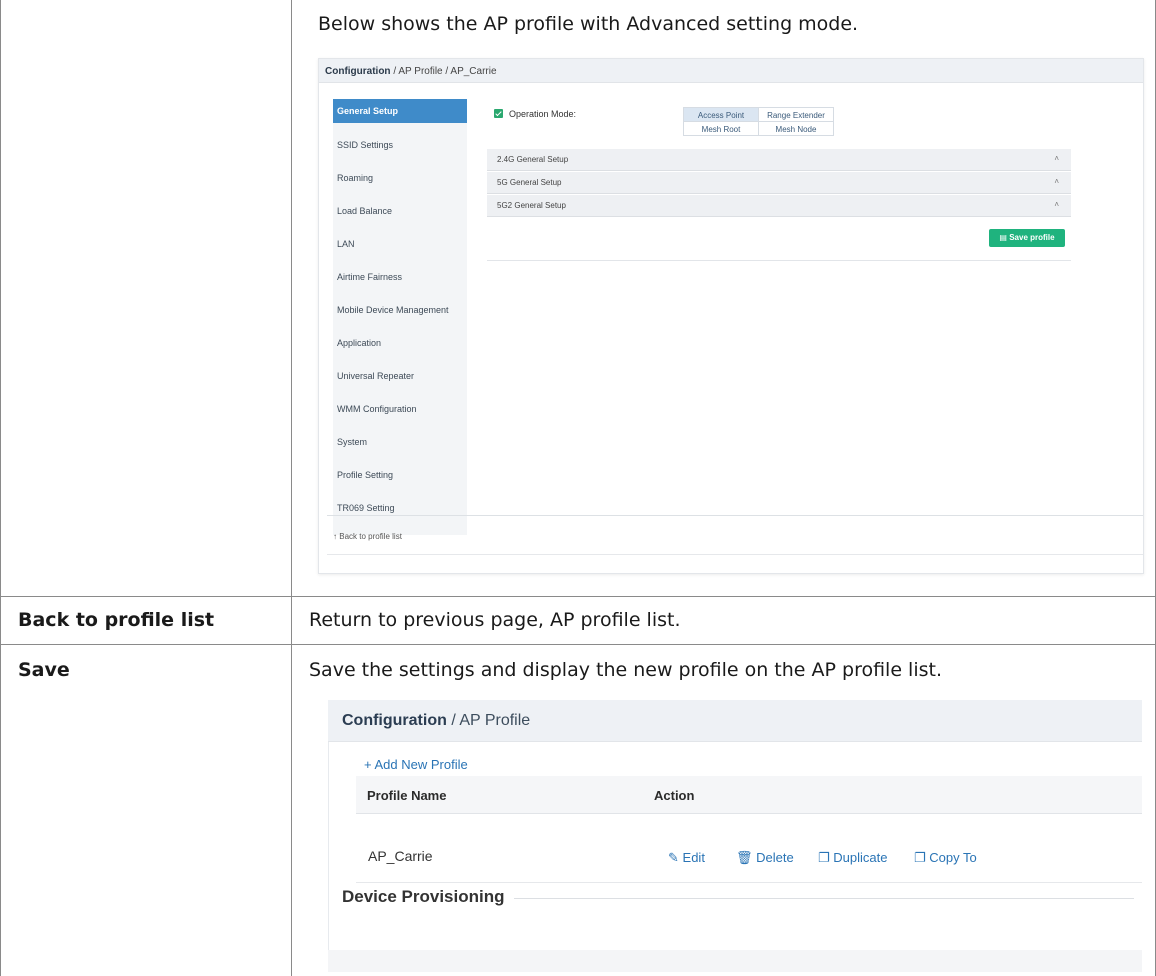  Describe the element at coordinates (721, 114) in the screenshot. I see `mode-access-point-button: Access Point` at that location.